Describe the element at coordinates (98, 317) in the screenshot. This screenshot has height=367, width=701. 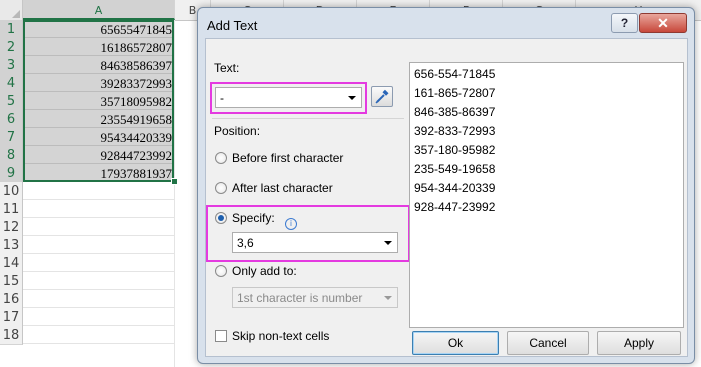
I see `cell-a17` at that location.